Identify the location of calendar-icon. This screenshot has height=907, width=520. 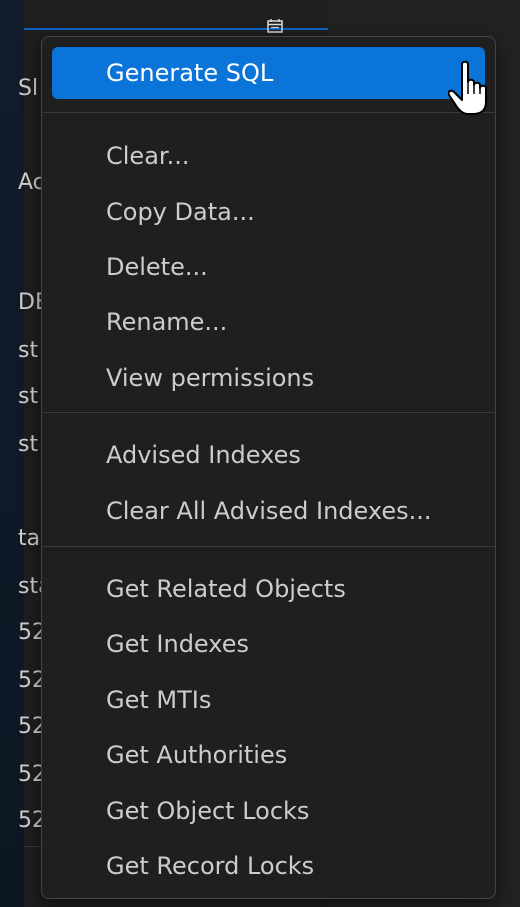
(275, 25).